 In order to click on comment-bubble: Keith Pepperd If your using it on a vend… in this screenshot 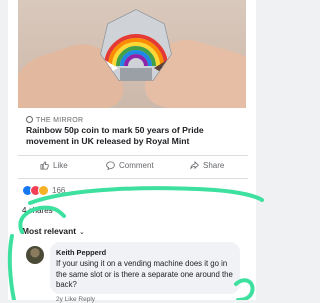, I will do `click(145, 268)`.